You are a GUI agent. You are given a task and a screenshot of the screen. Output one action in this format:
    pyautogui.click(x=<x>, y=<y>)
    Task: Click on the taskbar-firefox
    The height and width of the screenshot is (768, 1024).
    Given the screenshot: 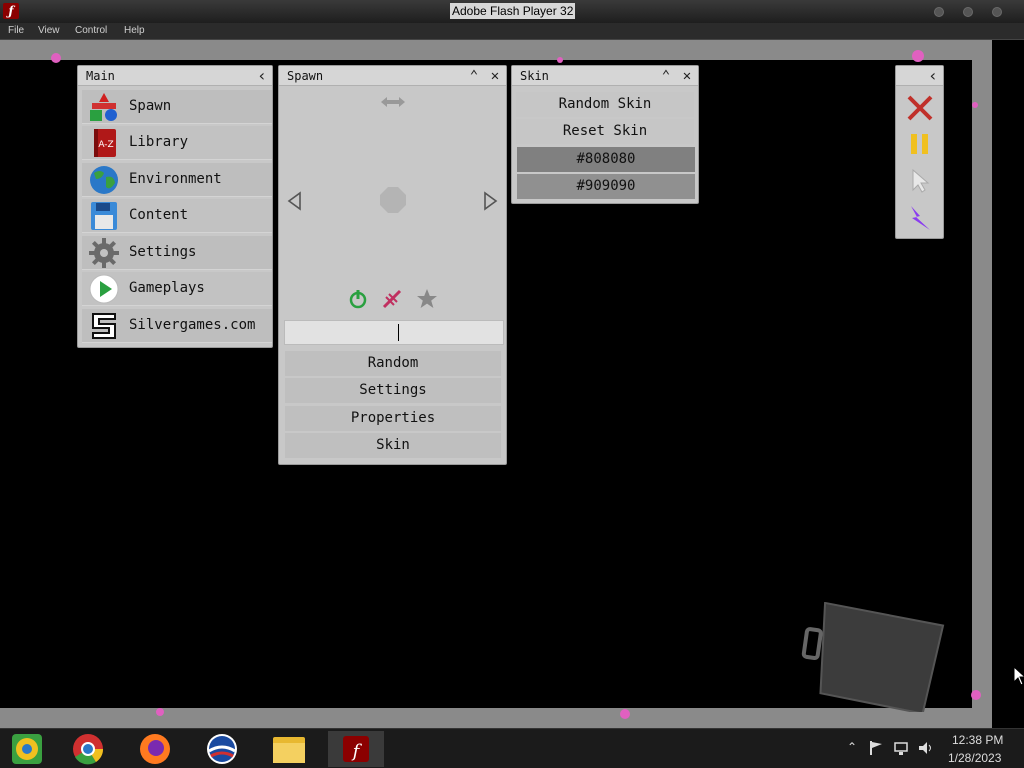 What is the action you would take?
    pyautogui.click(x=155, y=749)
    